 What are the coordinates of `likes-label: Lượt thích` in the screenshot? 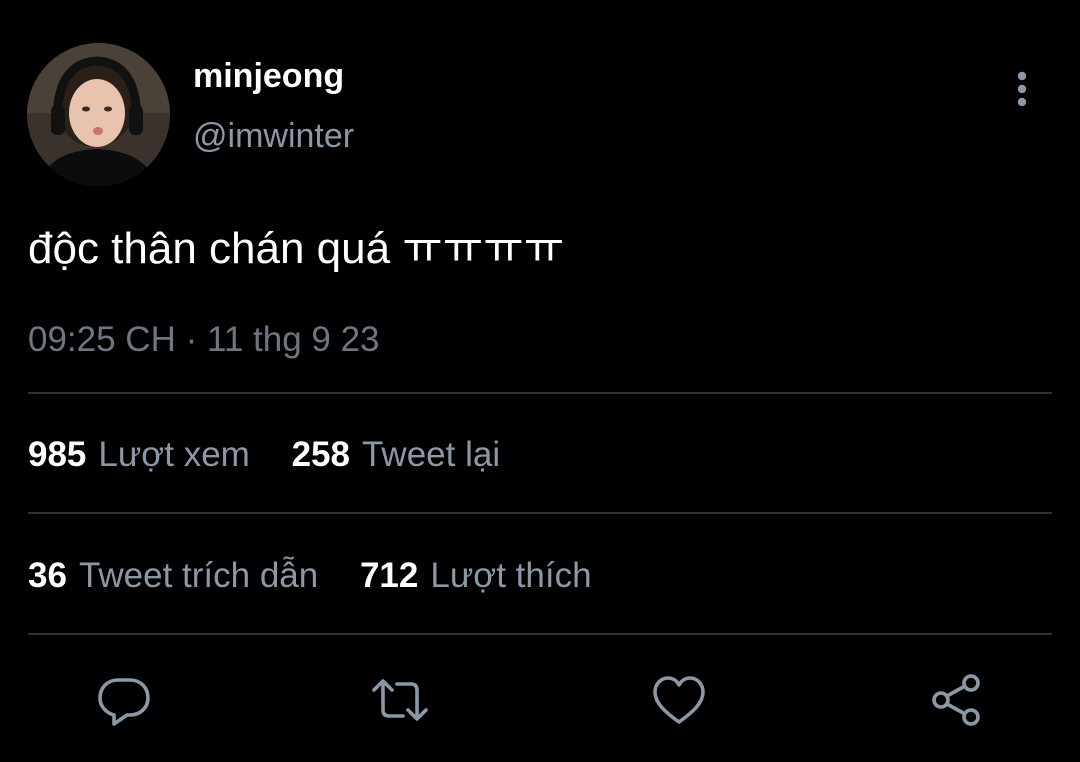 It's located at (511, 575).